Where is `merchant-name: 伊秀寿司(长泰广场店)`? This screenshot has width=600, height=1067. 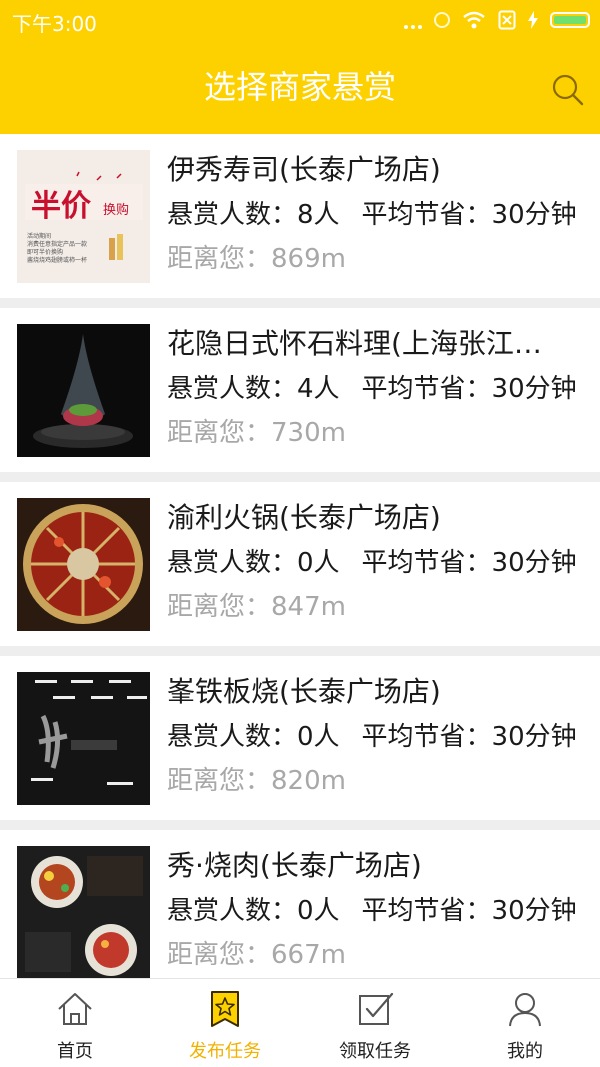 merchant-name: 伊秀寿司(长泰广场店) is located at coordinates (304, 169).